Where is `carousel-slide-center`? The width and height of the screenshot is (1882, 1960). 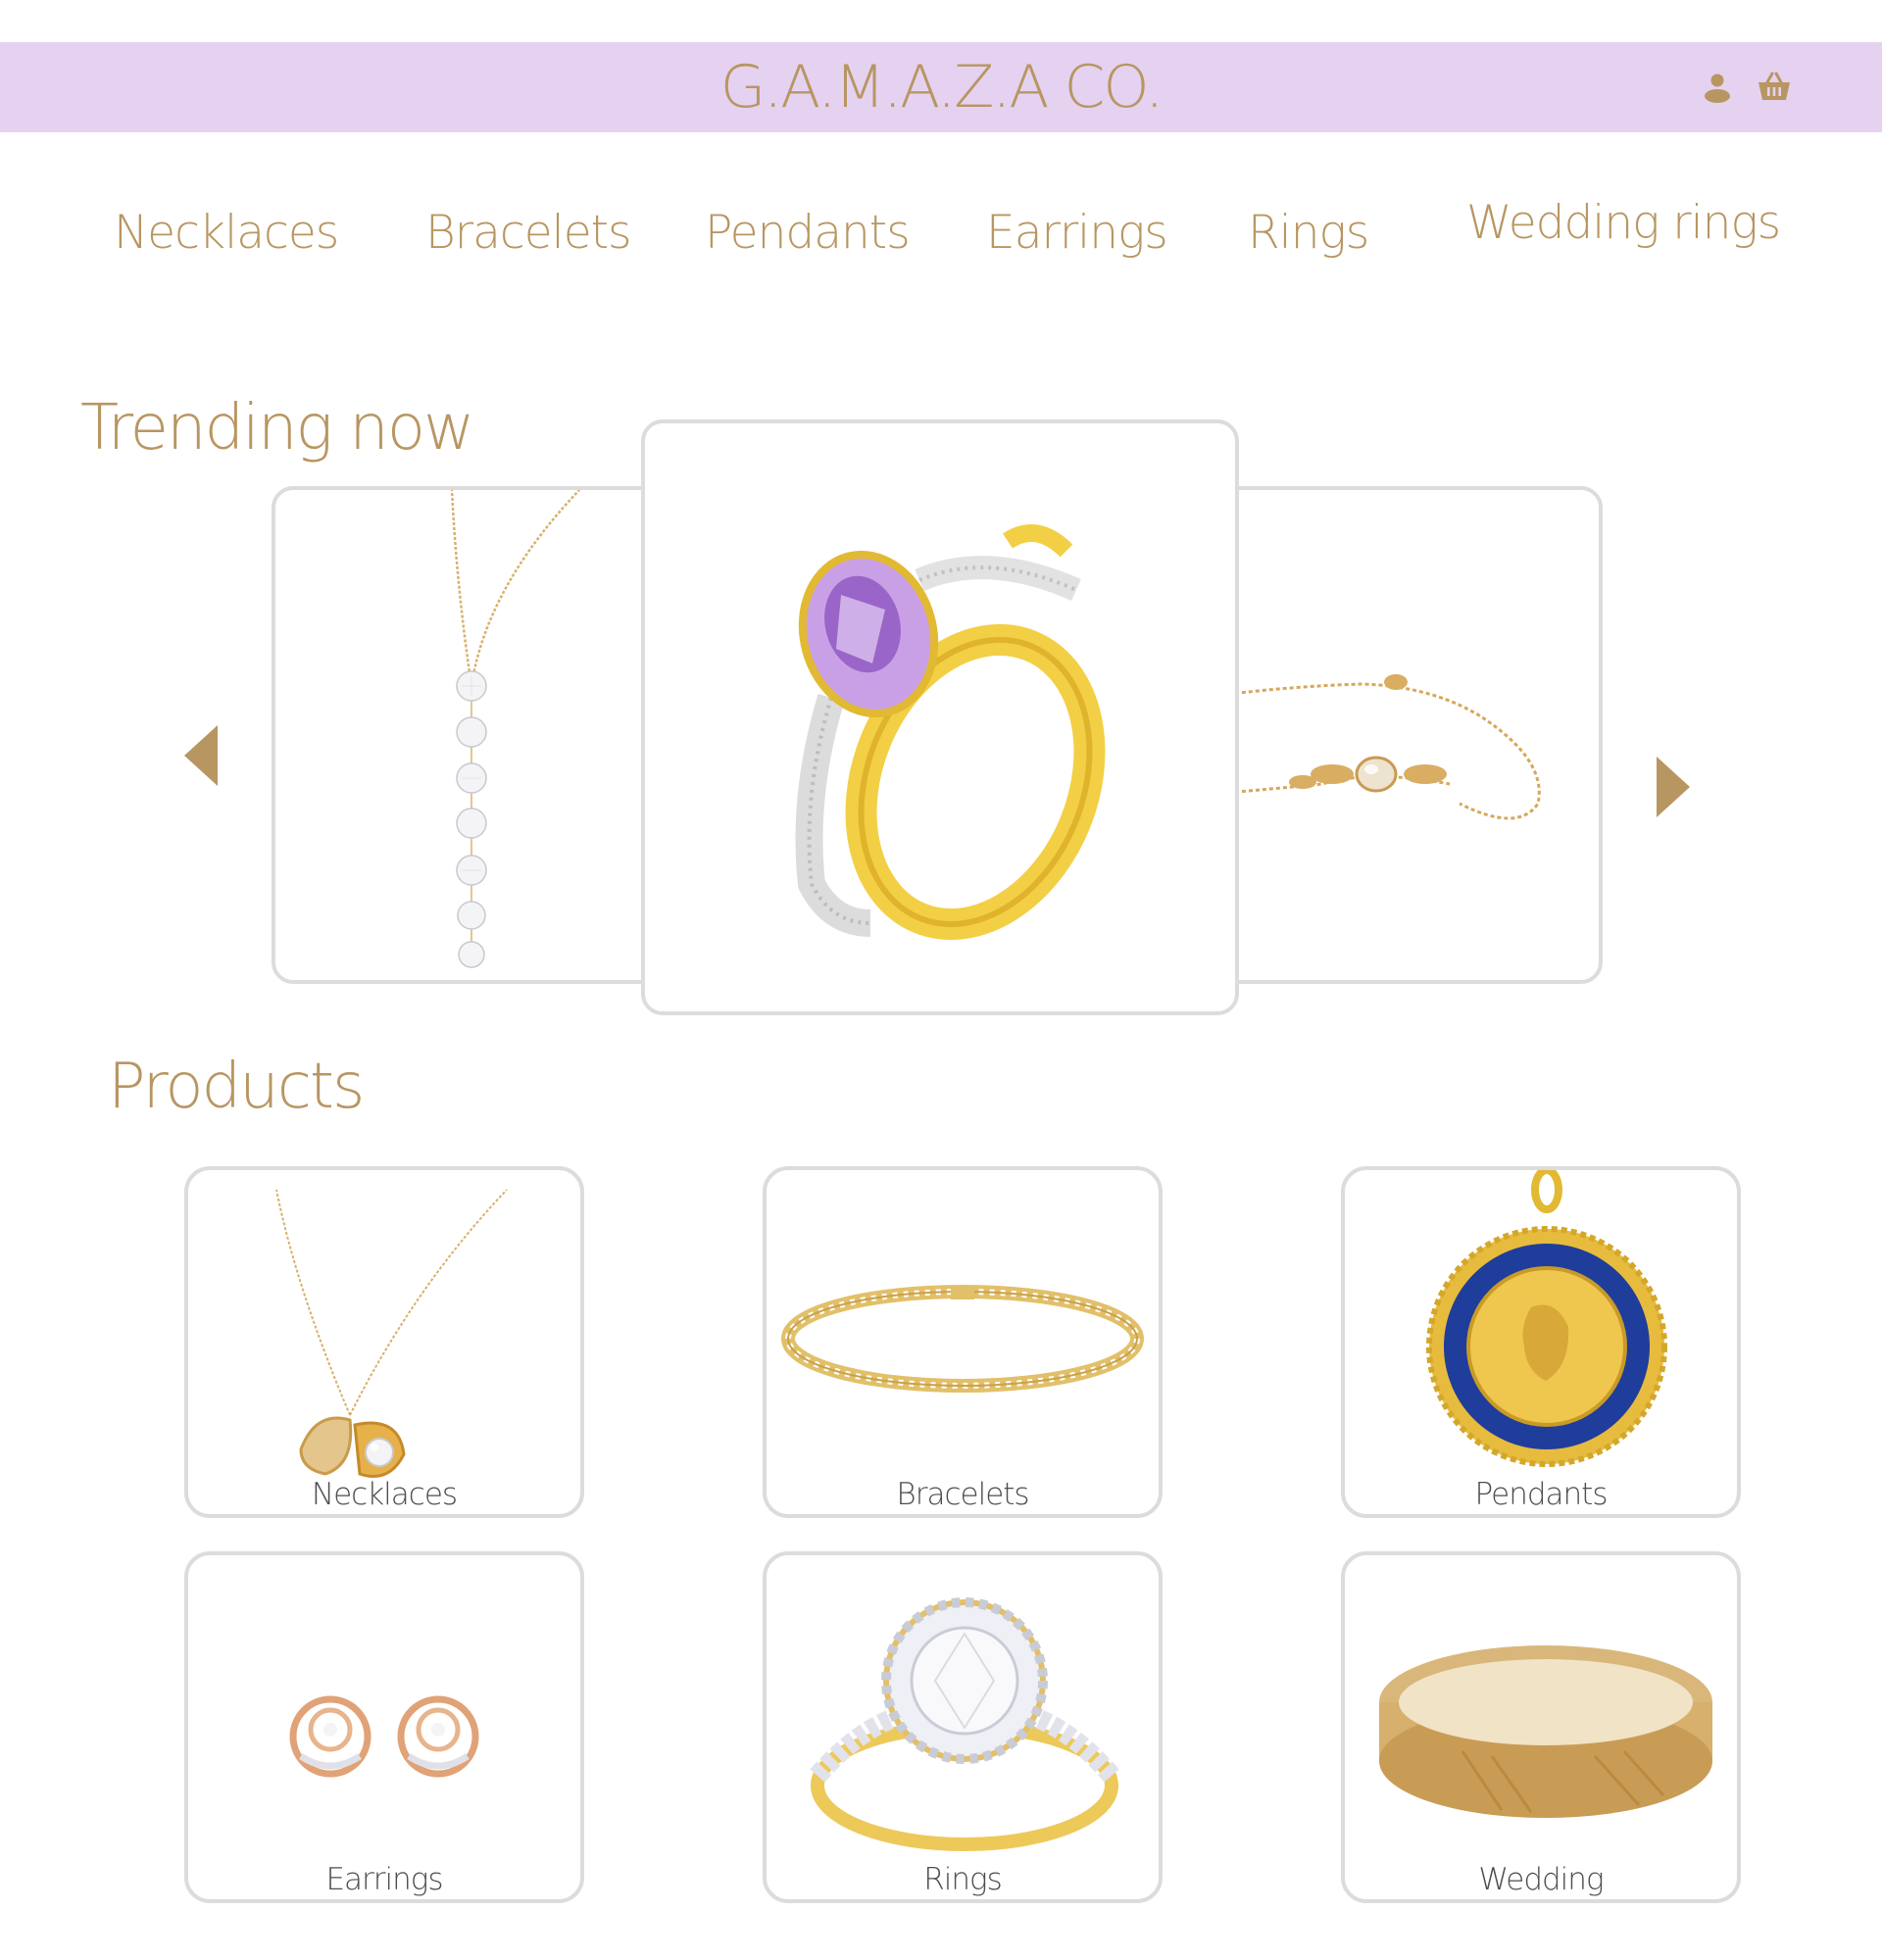
carousel-slide-center is located at coordinates (940, 717).